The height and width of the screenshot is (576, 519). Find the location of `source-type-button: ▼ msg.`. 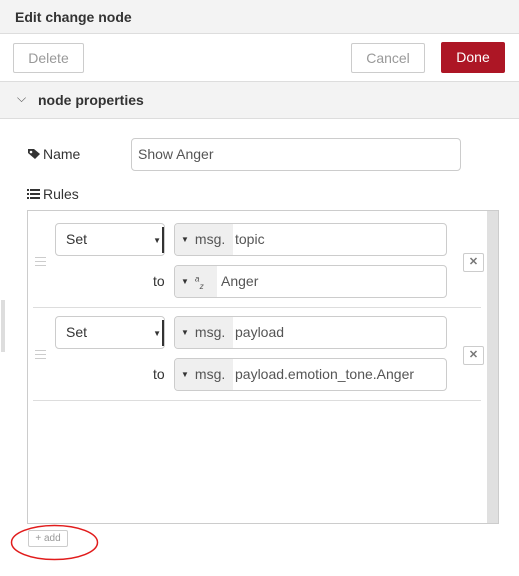

source-type-button: ▼ msg. is located at coordinates (204, 374).